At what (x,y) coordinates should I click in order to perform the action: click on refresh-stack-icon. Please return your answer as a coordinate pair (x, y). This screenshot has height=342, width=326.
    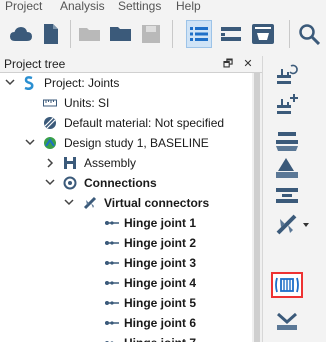
    Looking at the image, I should click on (287, 75).